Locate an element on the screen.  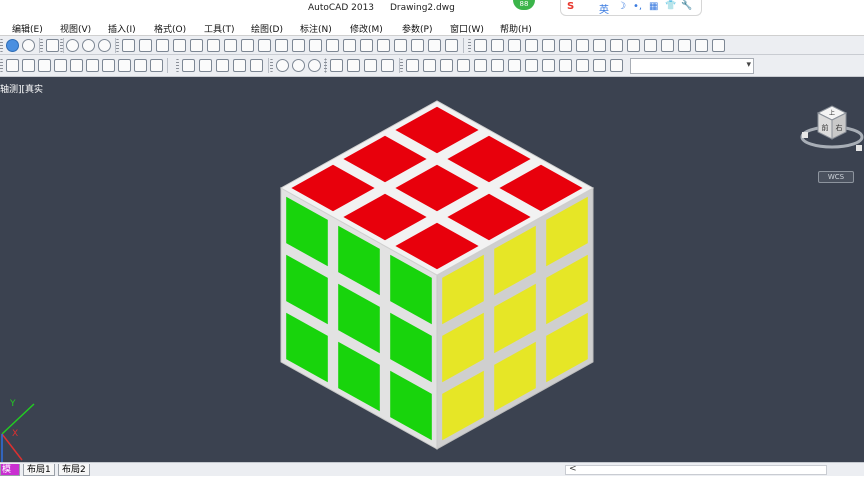
ime-language-toggle: 英 is located at coordinates (604, 8).